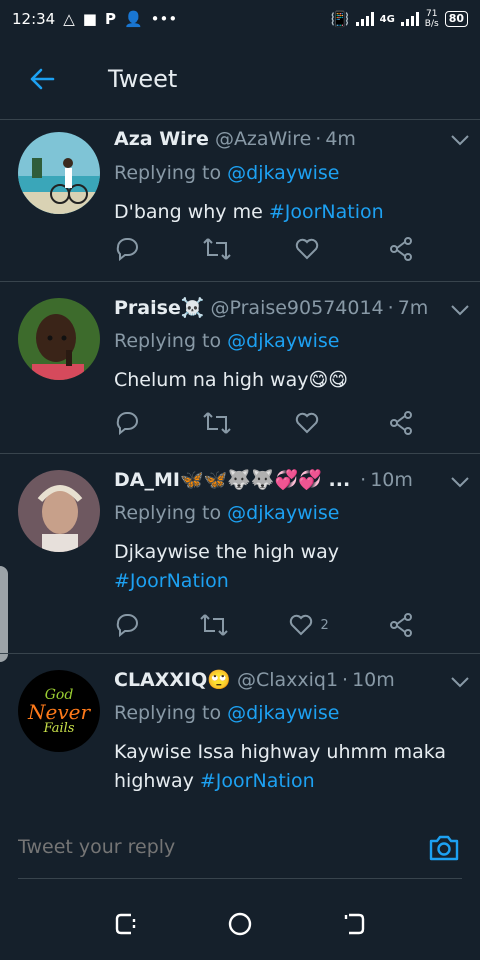 Image resolution: width=480 pixels, height=960 pixels. I want to click on back-button, so click(42, 79).